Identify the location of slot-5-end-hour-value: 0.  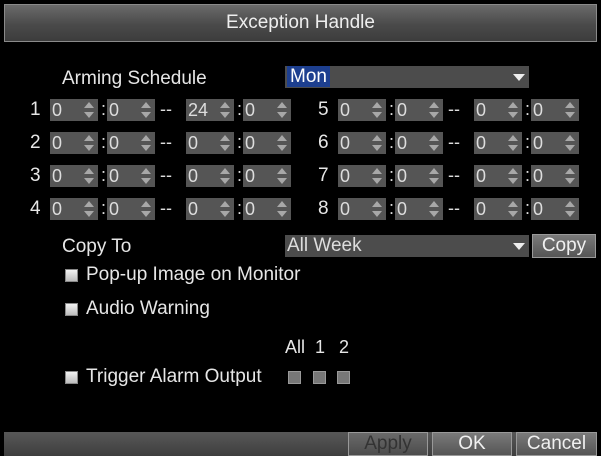
(481, 110).